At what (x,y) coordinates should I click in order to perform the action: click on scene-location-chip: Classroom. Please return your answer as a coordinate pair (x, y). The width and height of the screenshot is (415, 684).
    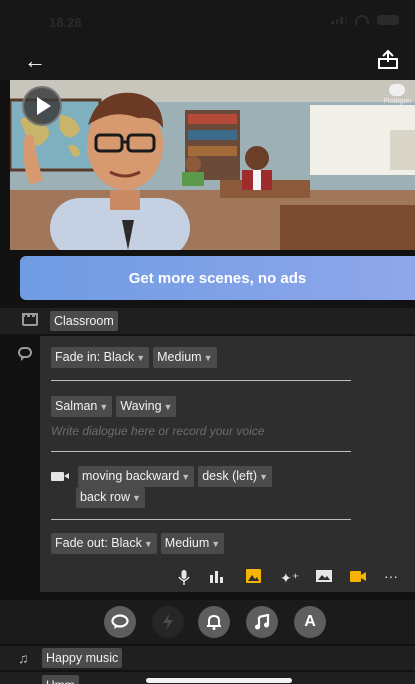
    Looking at the image, I should click on (84, 321).